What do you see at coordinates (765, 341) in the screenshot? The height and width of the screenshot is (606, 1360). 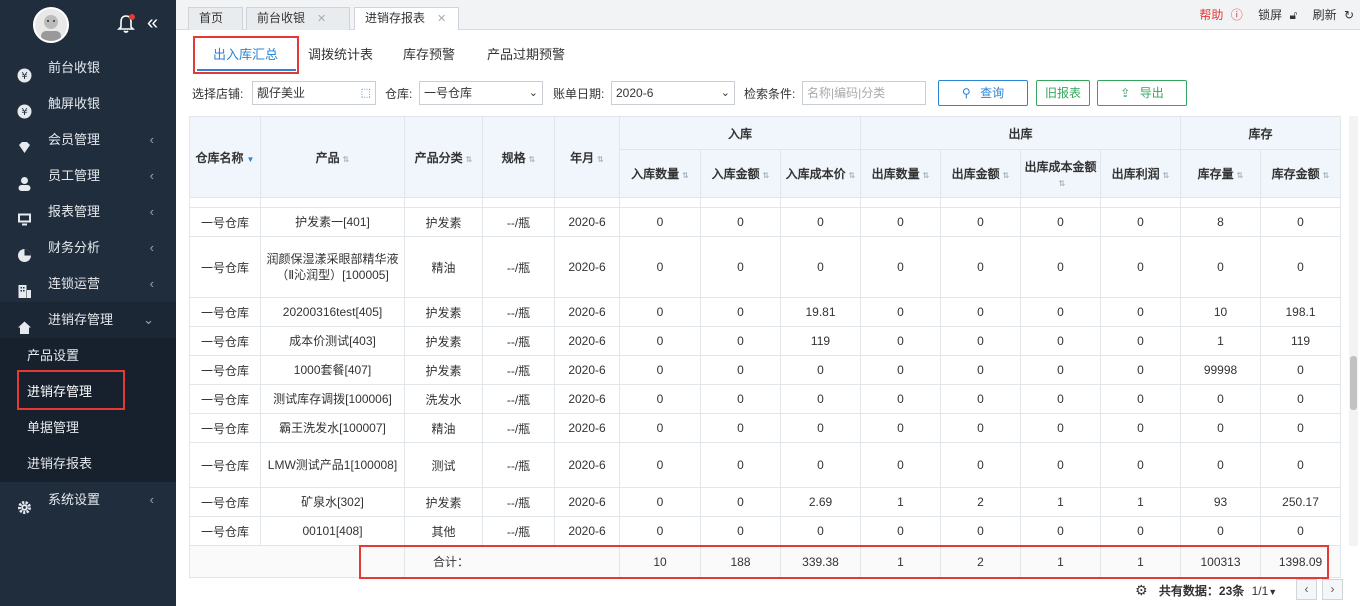 I see `table-row: 一号仓库 成本价测试[403] 护发素 --/瓶 2020-6 0 0 119 0 0 0 0 1 119` at bounding box center [765, 341].